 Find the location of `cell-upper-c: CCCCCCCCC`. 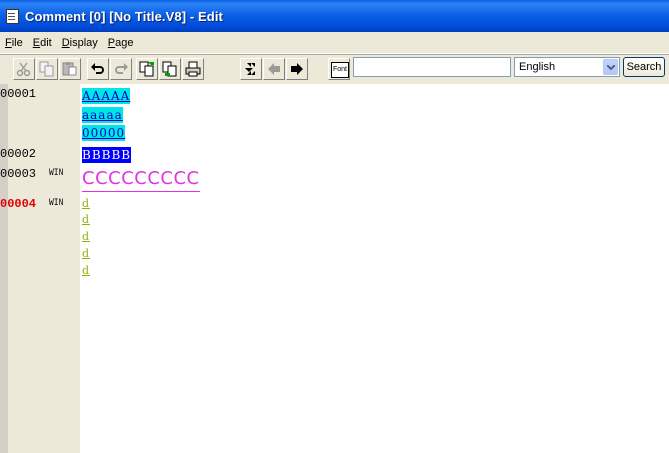

cell-upper-c: CCCCCCCCC is located at coordinates (141, 179).